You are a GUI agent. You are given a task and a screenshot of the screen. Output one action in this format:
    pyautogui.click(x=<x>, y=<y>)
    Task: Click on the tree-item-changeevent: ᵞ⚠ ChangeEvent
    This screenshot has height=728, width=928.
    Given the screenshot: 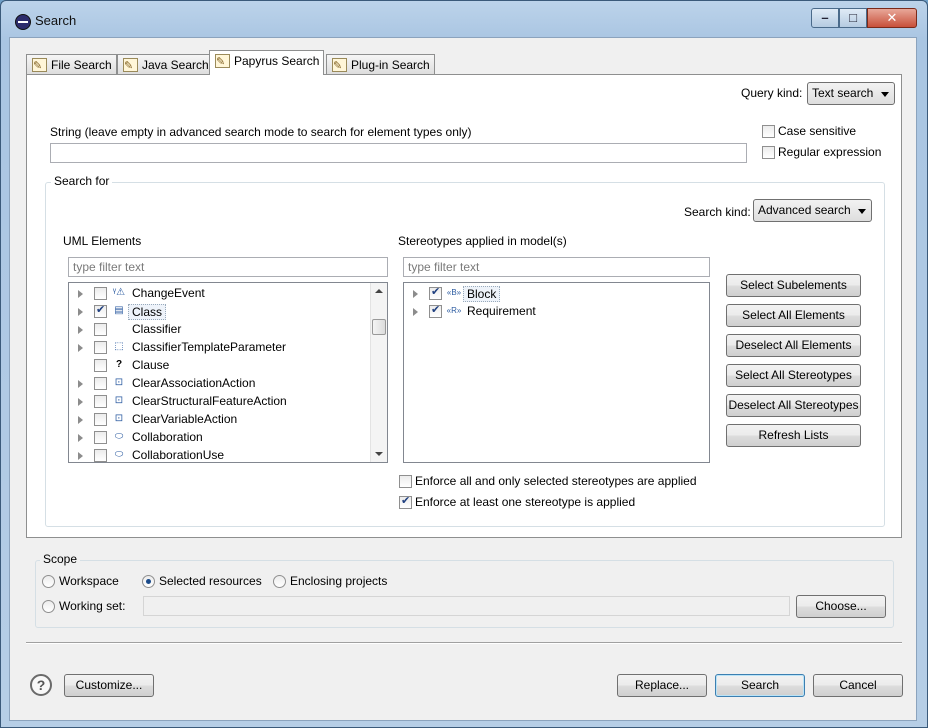 What is the action you would take?
    pyautogui.click(x=219, y=294)
    